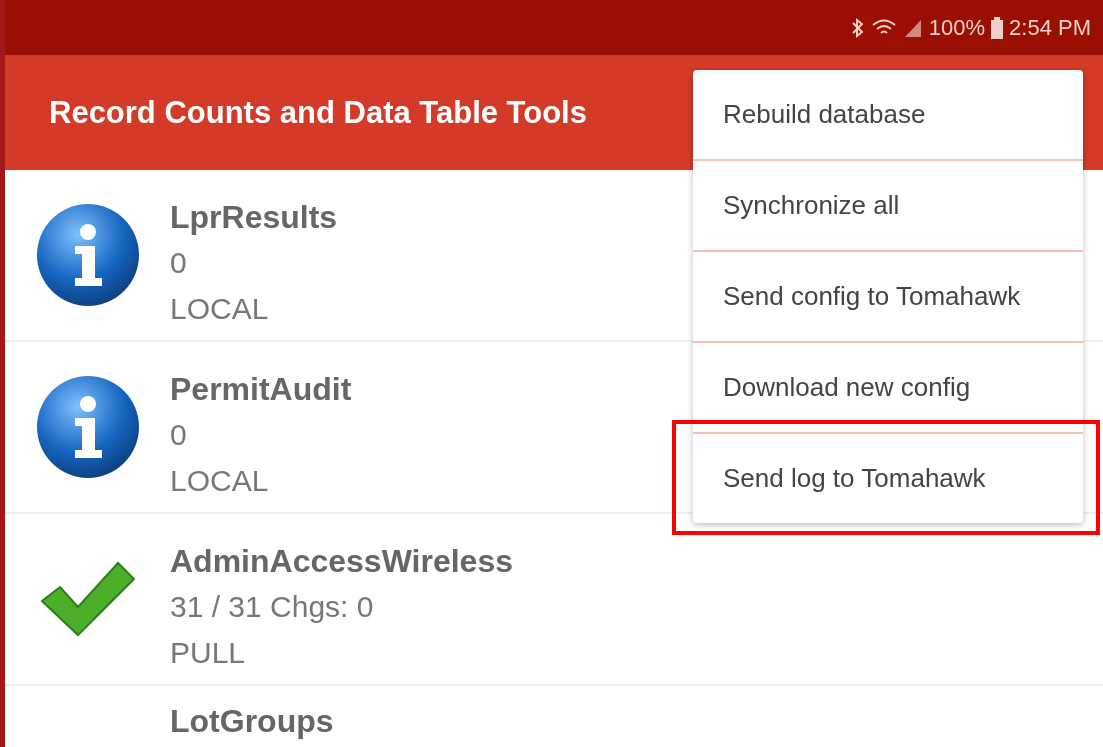 The image size is (1103, 747). What do you see at coordinates (318, 112) in the screenshot?
I see `toolbar-title: Record Counts and Data Table Tools` at bounding box center [318, 112].